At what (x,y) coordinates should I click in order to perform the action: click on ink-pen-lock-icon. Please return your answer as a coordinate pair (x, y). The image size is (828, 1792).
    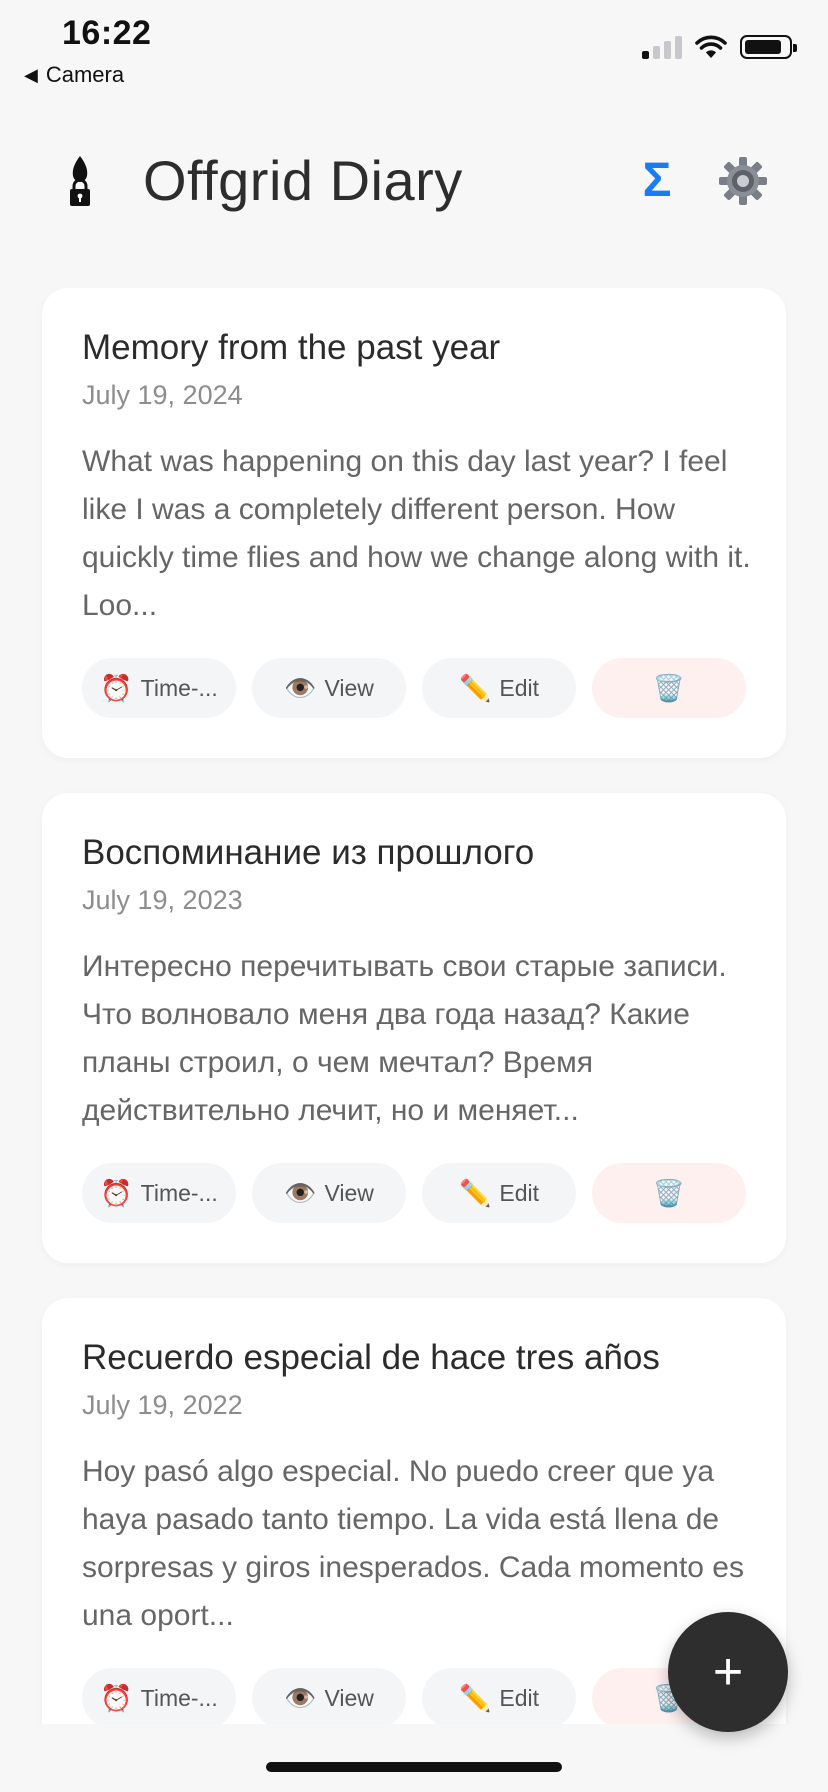
    Looking at the image, I should click on (80, 181).